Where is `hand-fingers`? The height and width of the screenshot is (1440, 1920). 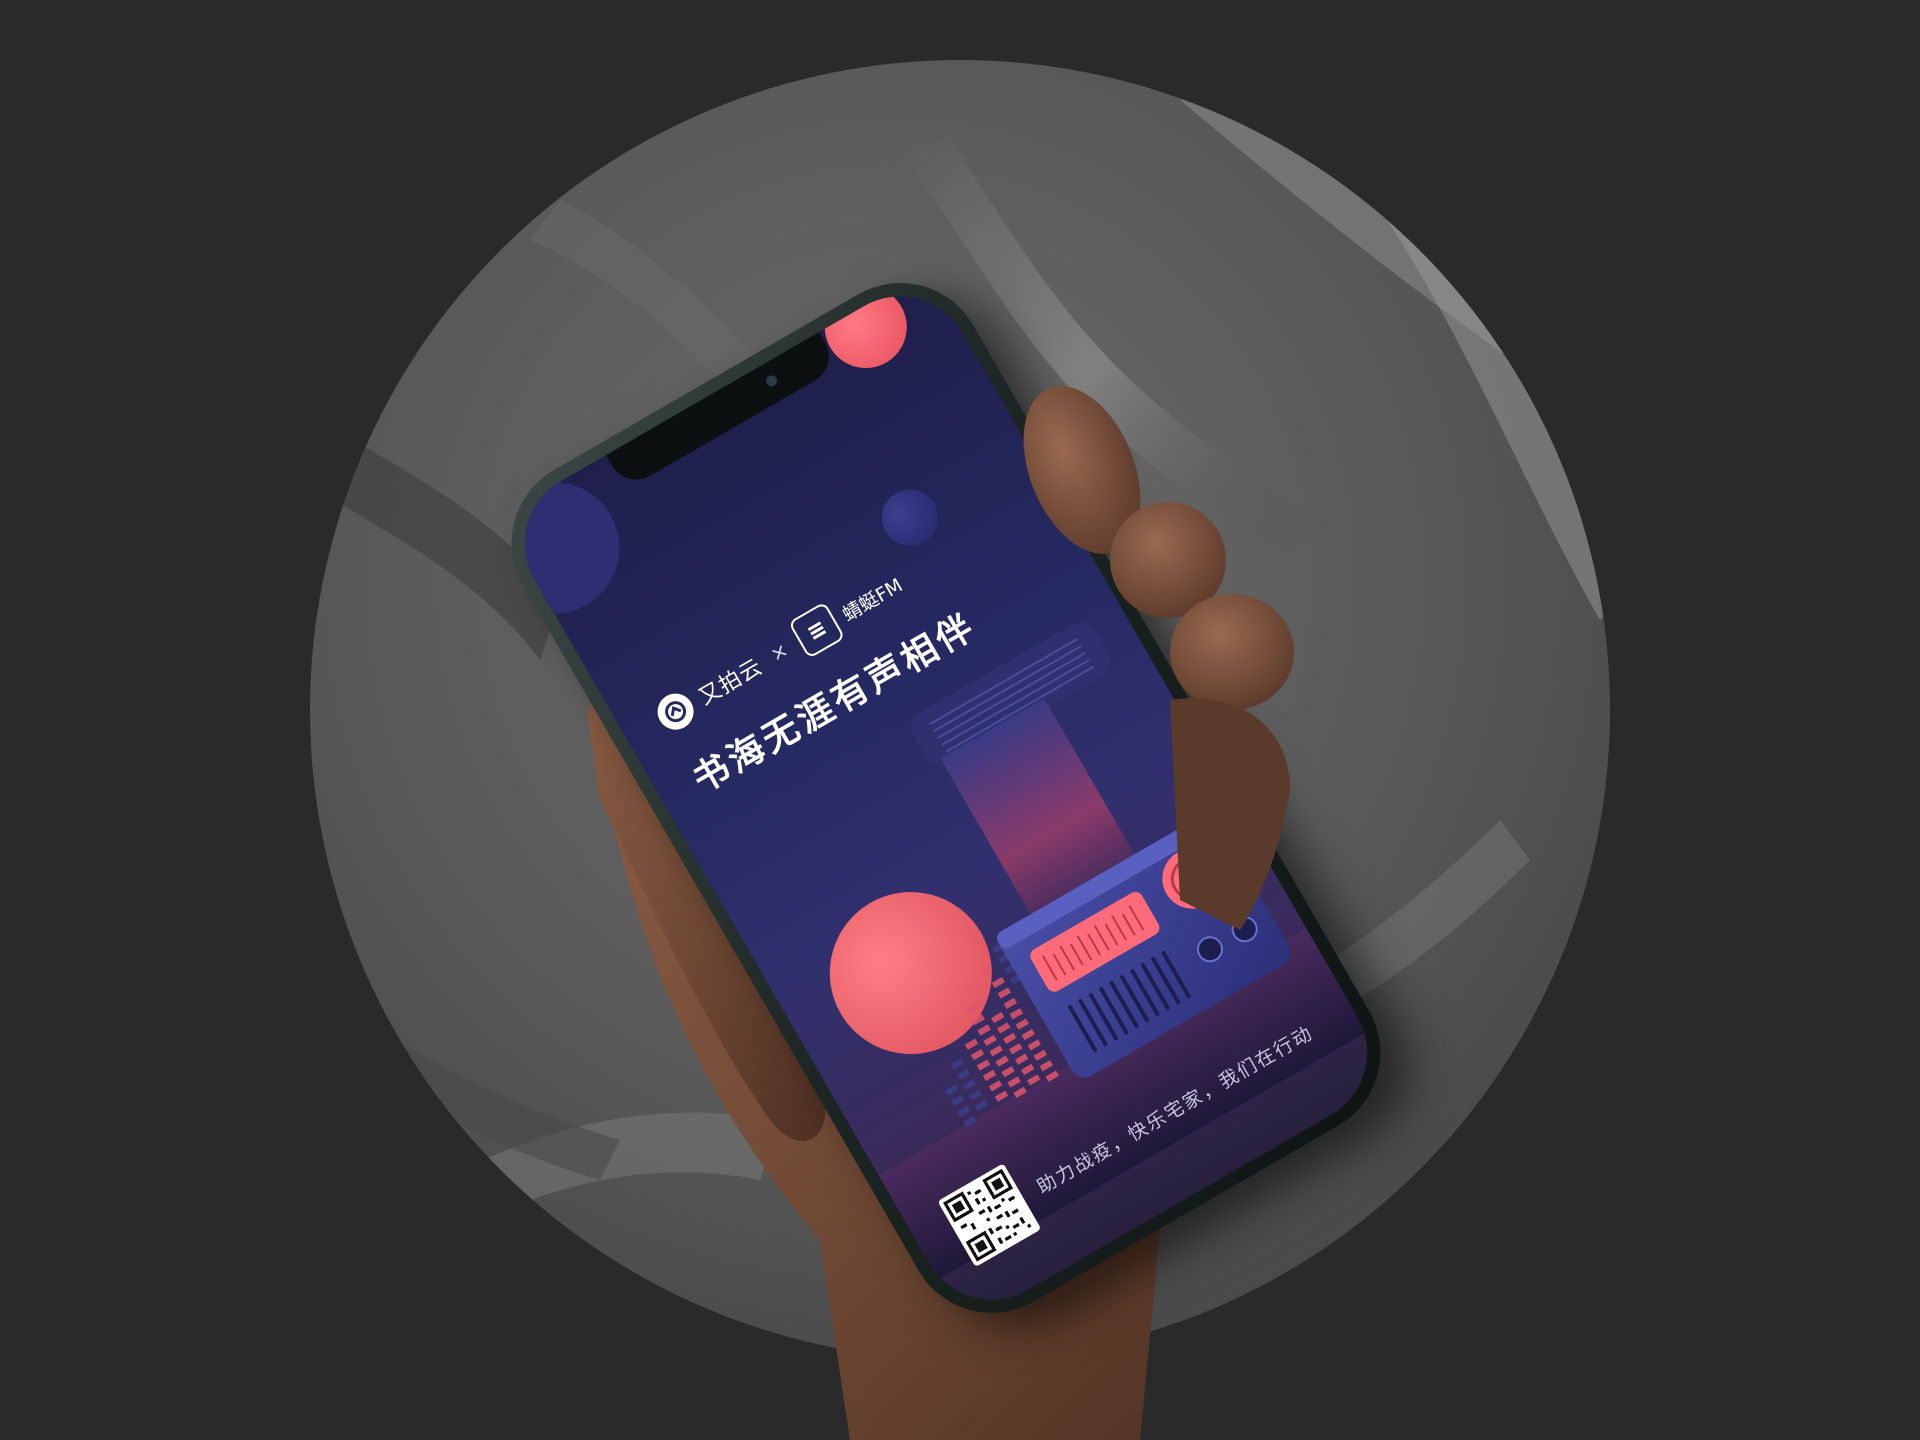
hand-fingers is located at coordinates (1158, 658).